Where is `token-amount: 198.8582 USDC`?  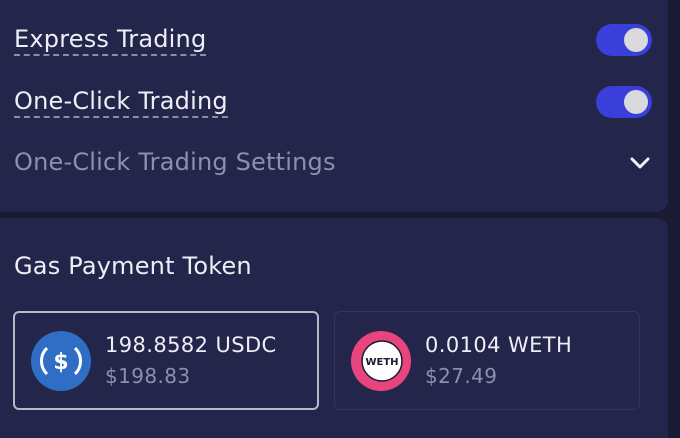 token-amount: 198.8582 USDC is located at coordinates (191, 344).